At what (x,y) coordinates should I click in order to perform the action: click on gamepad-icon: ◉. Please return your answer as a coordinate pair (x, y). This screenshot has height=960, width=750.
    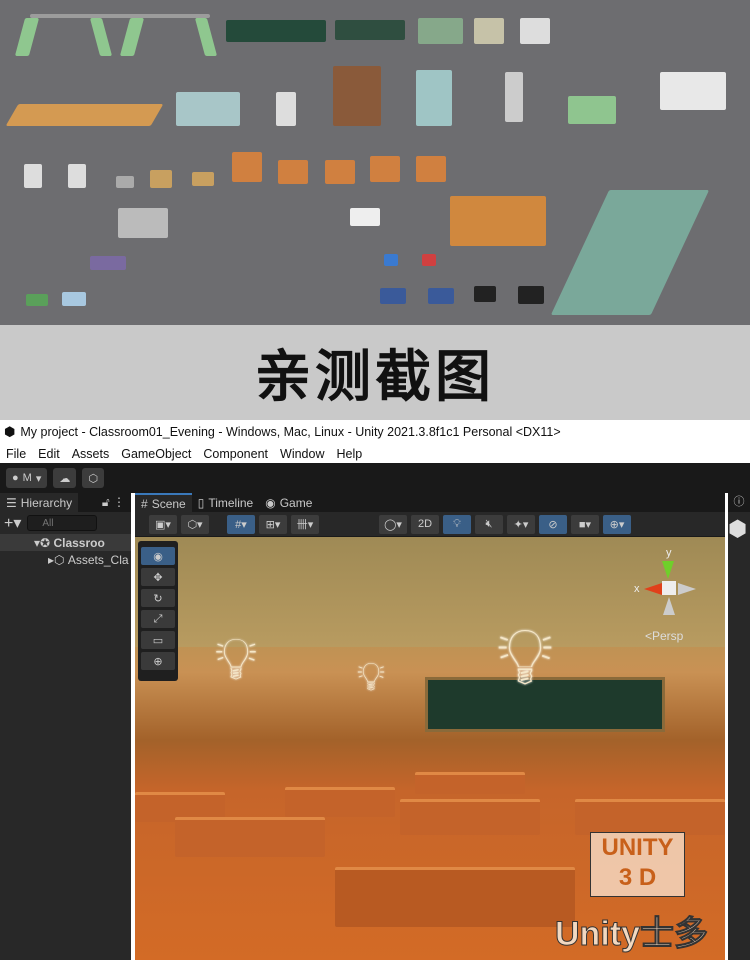
    Looking at the image, I should click on (270, 502).